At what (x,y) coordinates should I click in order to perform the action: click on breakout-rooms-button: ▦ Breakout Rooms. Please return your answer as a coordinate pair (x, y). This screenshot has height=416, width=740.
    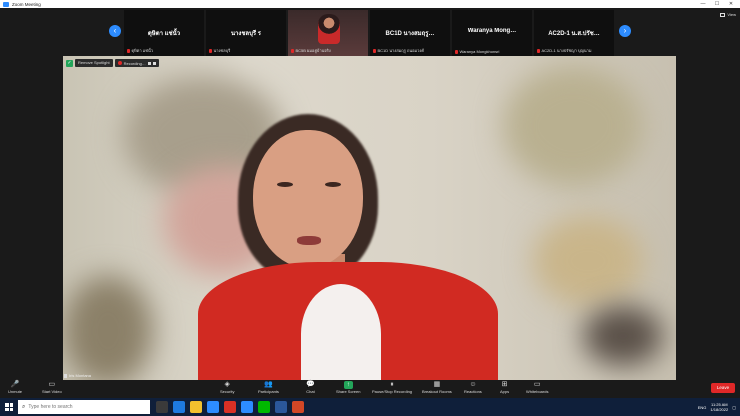
    Looking at the image, I should click on (437, 387).